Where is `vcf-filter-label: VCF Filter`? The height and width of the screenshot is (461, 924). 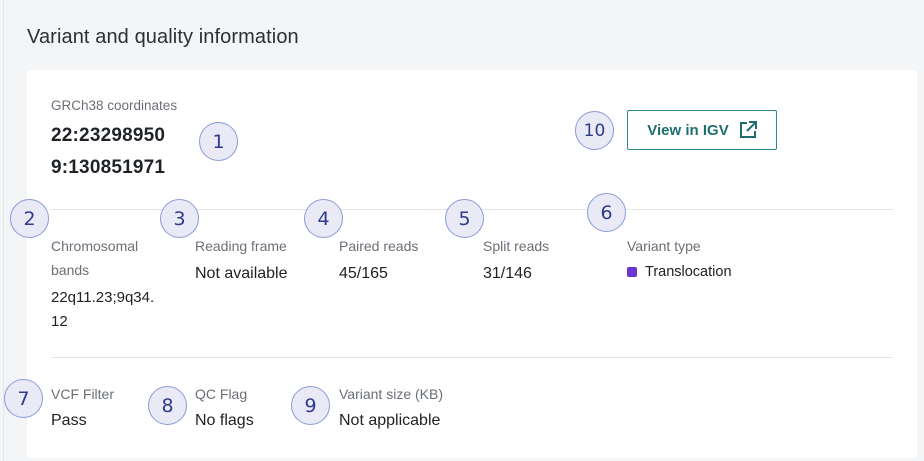
vcf-filter-label: VCF Filter is located at coordinates (82, 394).